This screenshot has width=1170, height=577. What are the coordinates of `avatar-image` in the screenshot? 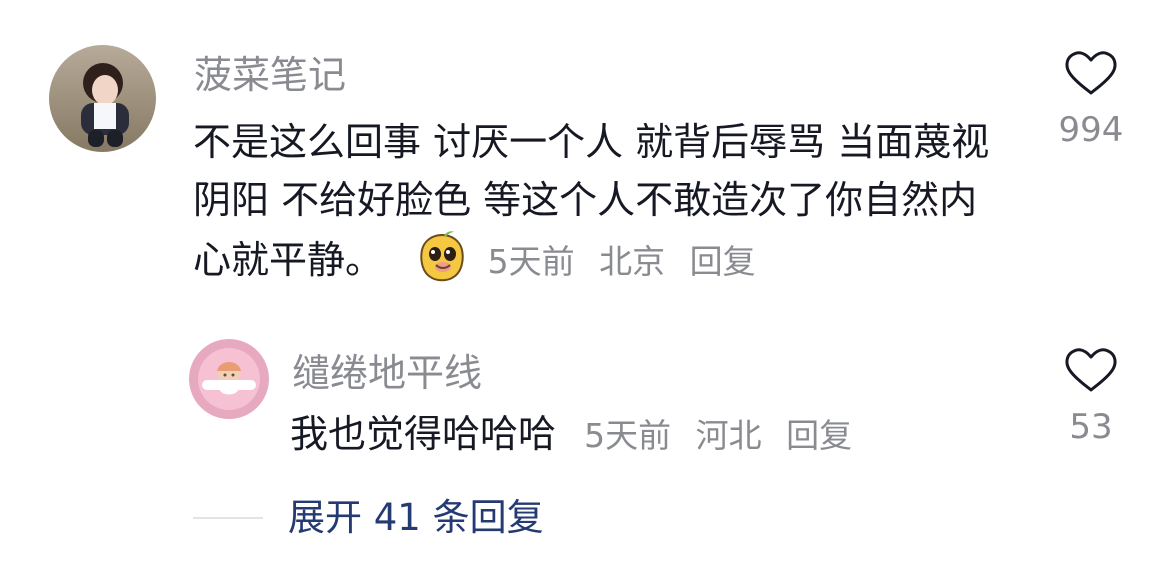 It's located at (102, 98).